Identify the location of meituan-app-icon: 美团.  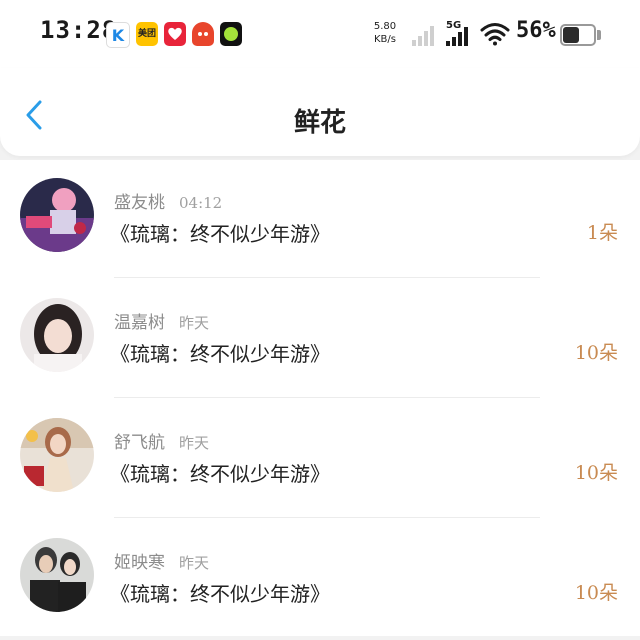
(147, 34).